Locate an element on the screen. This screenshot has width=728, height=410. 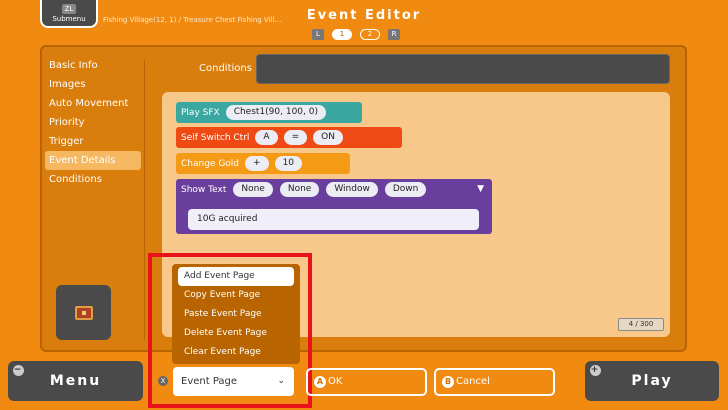
command-play-sfx: Play SFX Chest1(90, 100, 0) is located at coordinates (269, 112).